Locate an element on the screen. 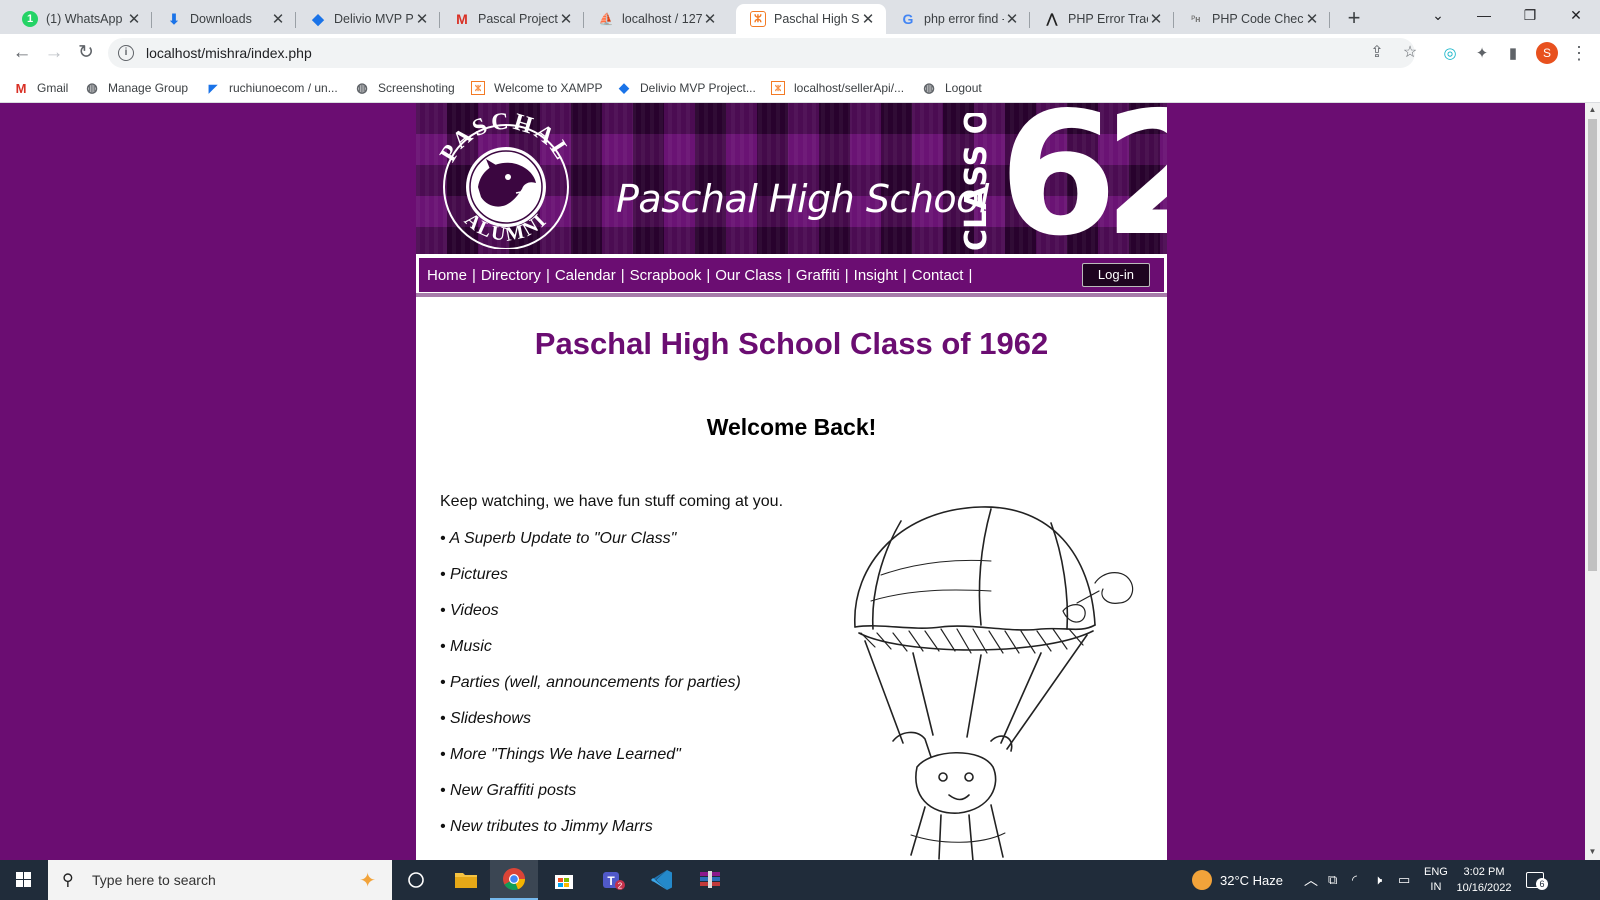 The width and height of the screenshot is (1600, 900). teams-icon: T2 is located at coordinates (614, 880).